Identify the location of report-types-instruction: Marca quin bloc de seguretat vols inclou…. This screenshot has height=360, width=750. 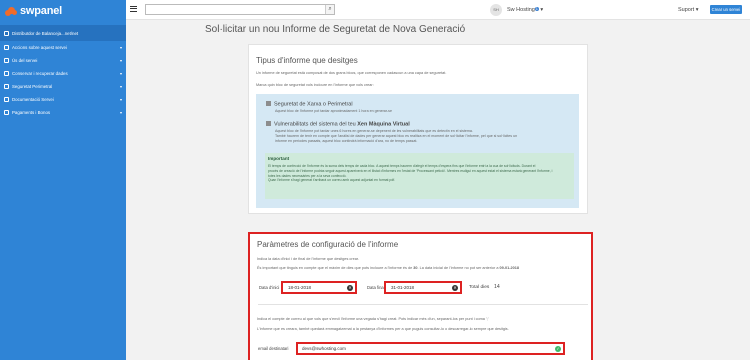
(315, 85).